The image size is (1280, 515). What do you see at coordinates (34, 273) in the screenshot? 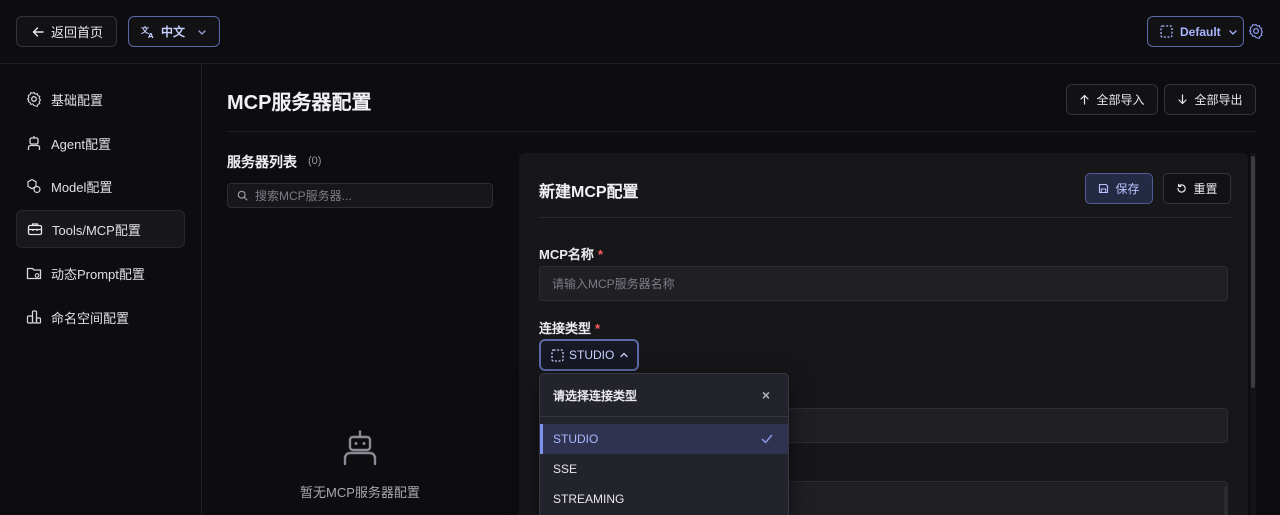
I see `folder-prompt-icon` at bounding box center [34, 273].